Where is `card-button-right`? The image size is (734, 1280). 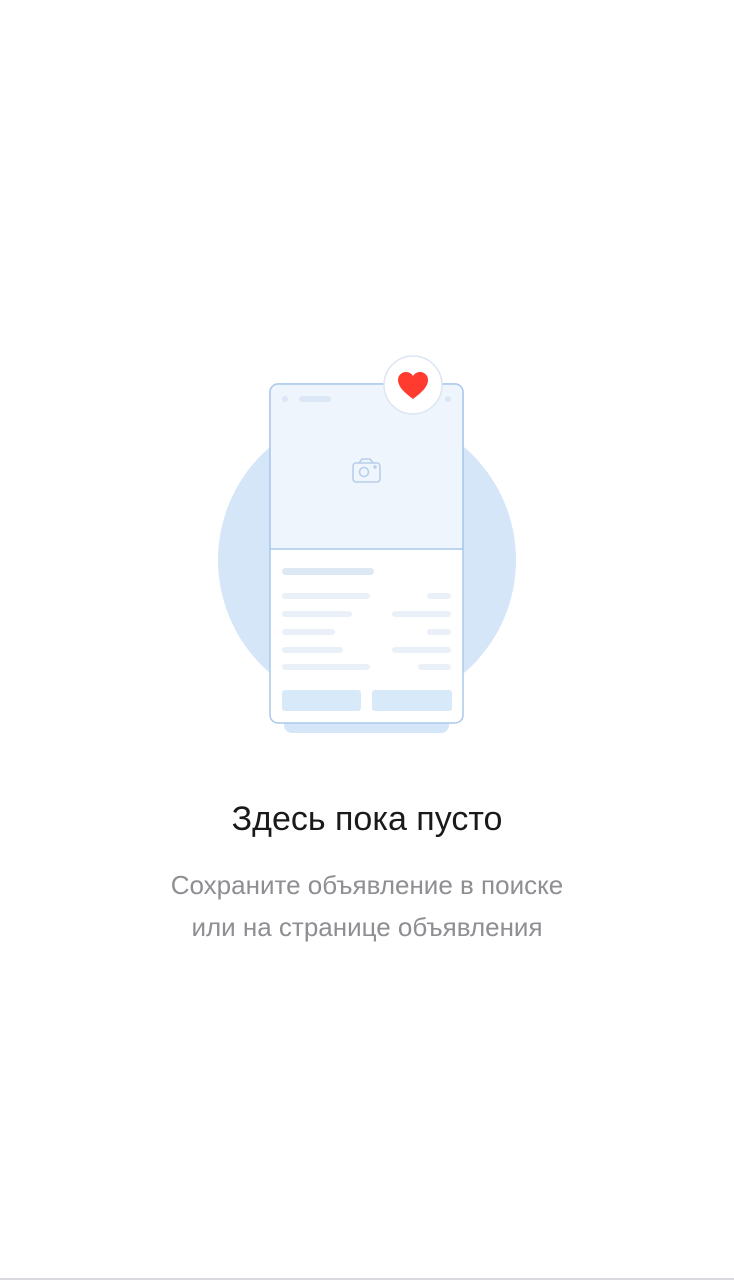
card-button-right is located at coordinates (412, 700).